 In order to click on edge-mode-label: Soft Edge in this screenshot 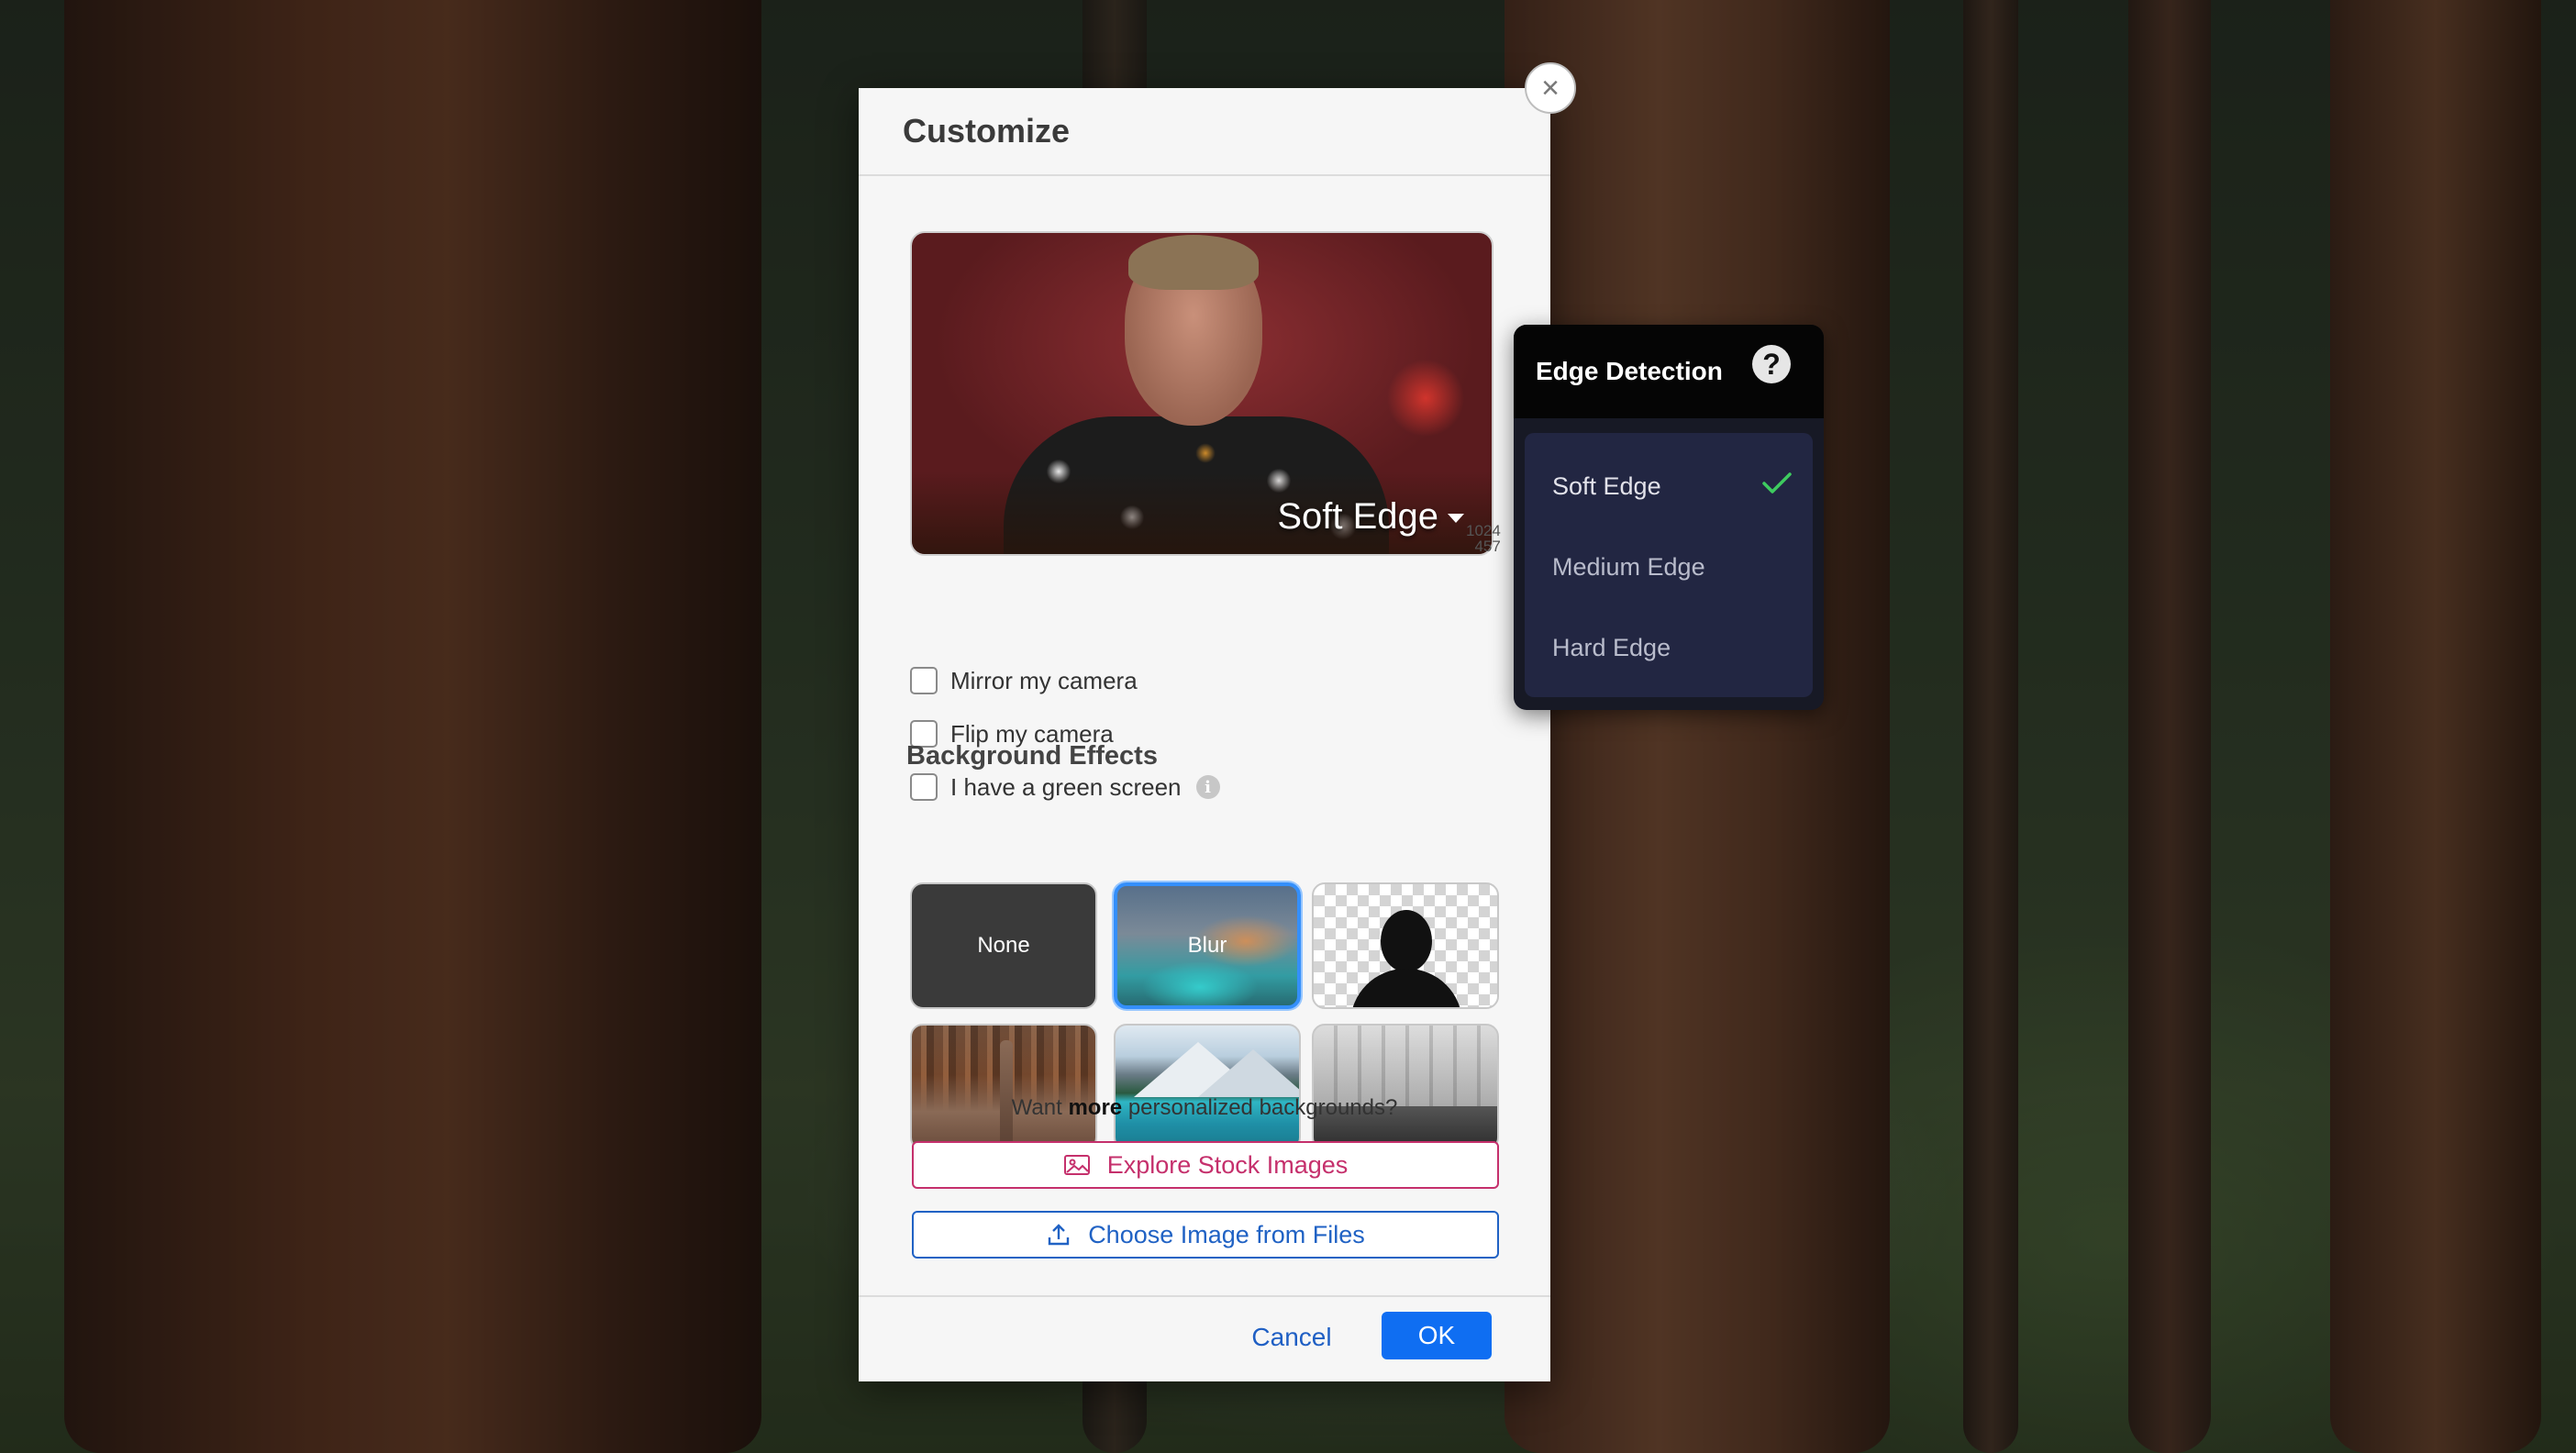, I will do `click(1357, 516)`.